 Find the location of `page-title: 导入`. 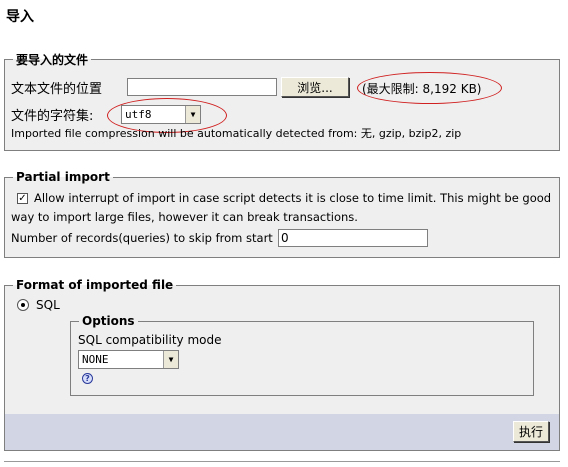

page-title: 导入 is located at coordinates (20, 17).